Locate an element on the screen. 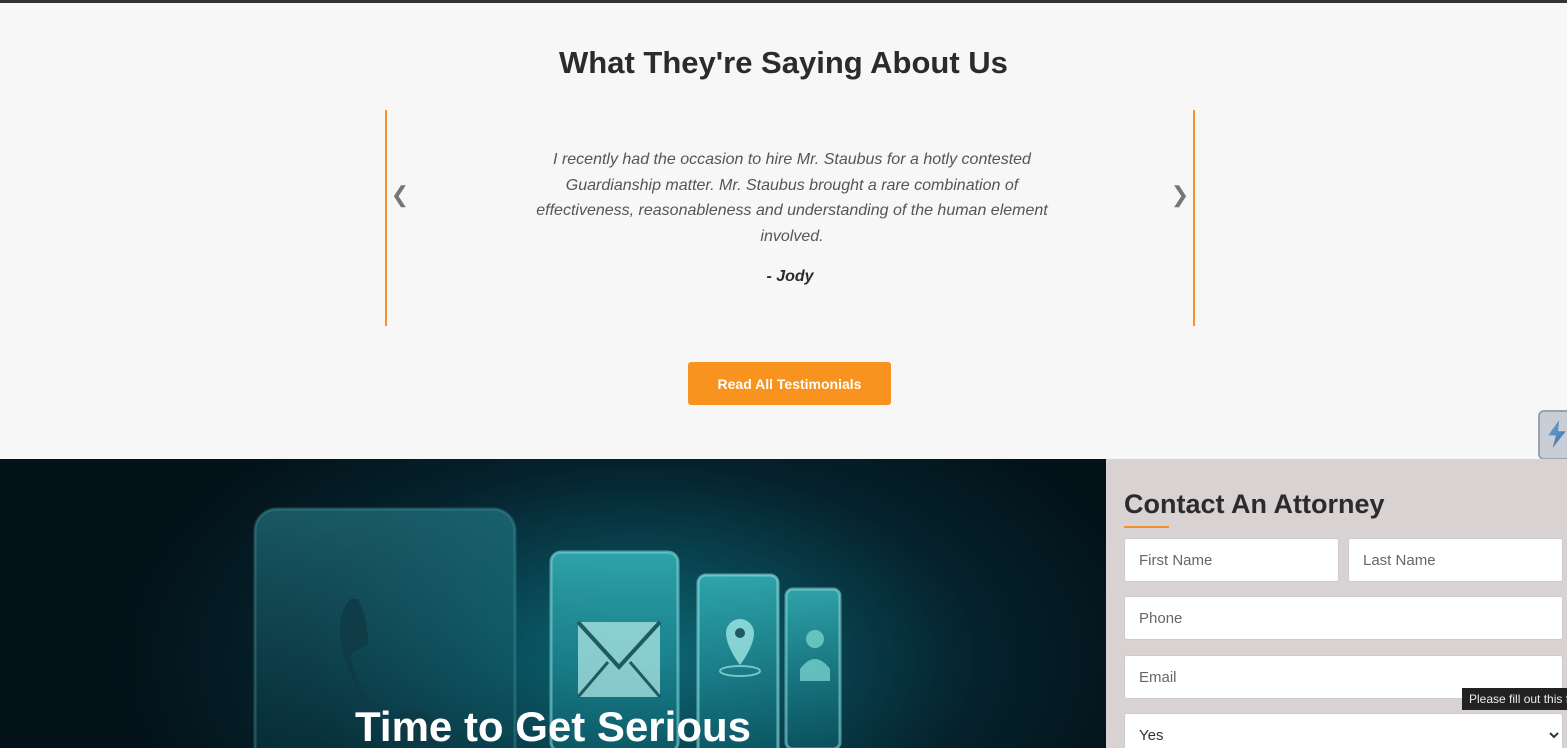 This screenshot has width=1567, height=748. read-all-testimonials-button: Read All Testimonials is located at coordinates (789, 383).